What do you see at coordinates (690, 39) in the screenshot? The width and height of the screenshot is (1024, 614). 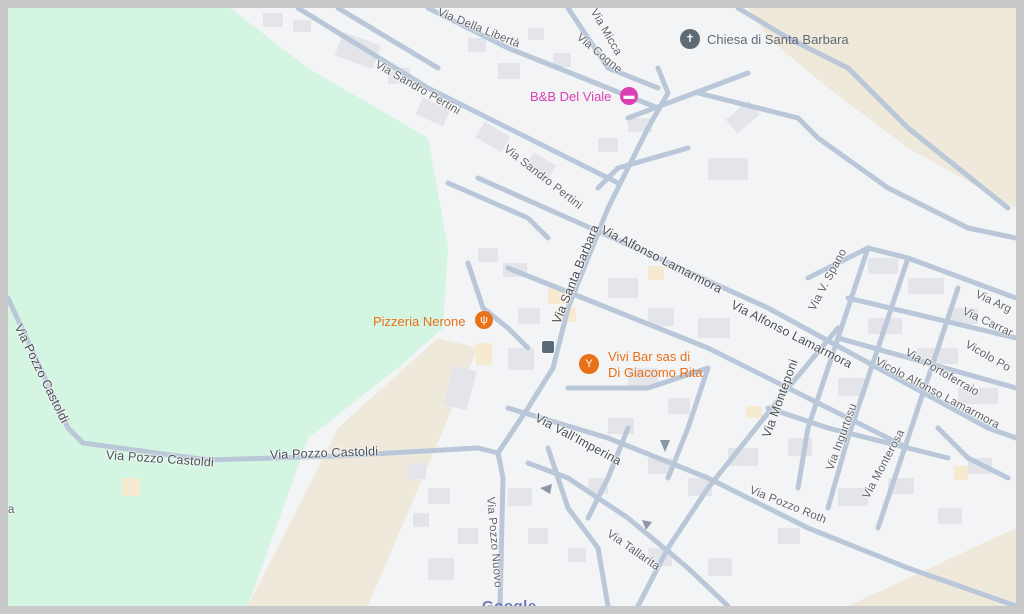 I see `cross-icon: ✝` at bounding box center [690, 39].